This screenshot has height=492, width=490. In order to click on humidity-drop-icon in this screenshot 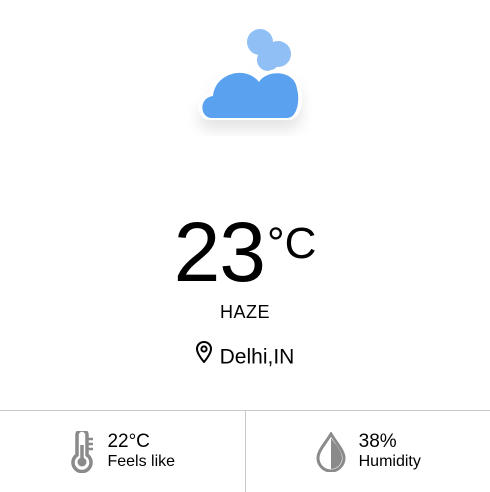, I will do `click(331, 452)`.